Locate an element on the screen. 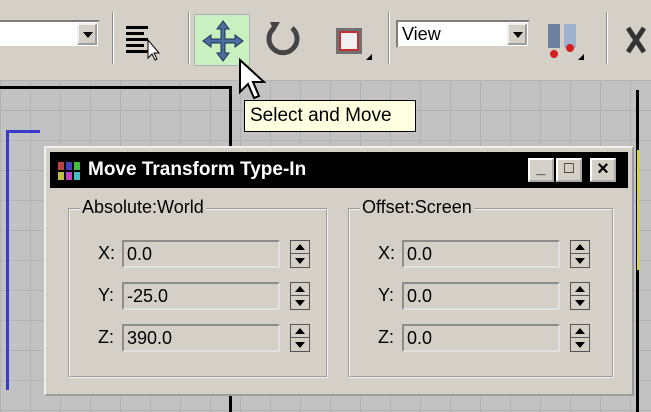 The image size is (651, 412). absolute-x-row: X: 0.0 is located at coordinates (208, 255).